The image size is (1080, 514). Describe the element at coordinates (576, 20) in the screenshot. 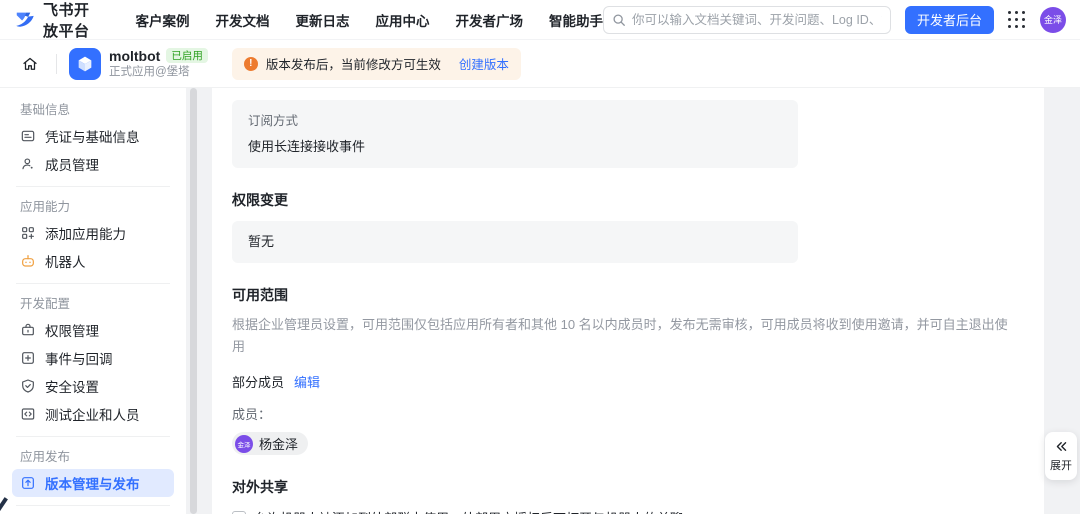

I see `nav-link-ai-assistant: 智能助手` at that location.